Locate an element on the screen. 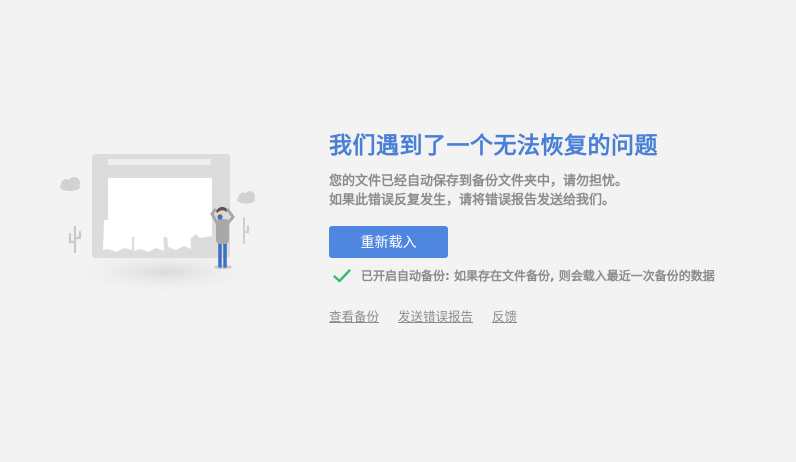  error-illustration is located at coordinates (165, 222).